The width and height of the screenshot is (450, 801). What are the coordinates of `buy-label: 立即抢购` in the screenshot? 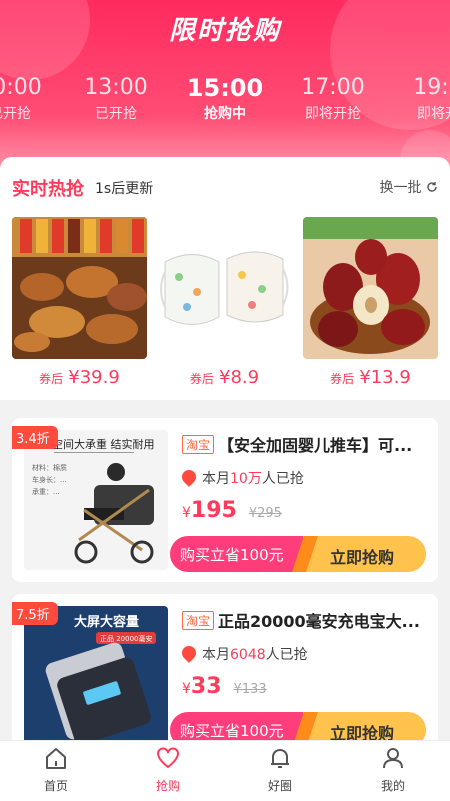 It's located at (362, 557).